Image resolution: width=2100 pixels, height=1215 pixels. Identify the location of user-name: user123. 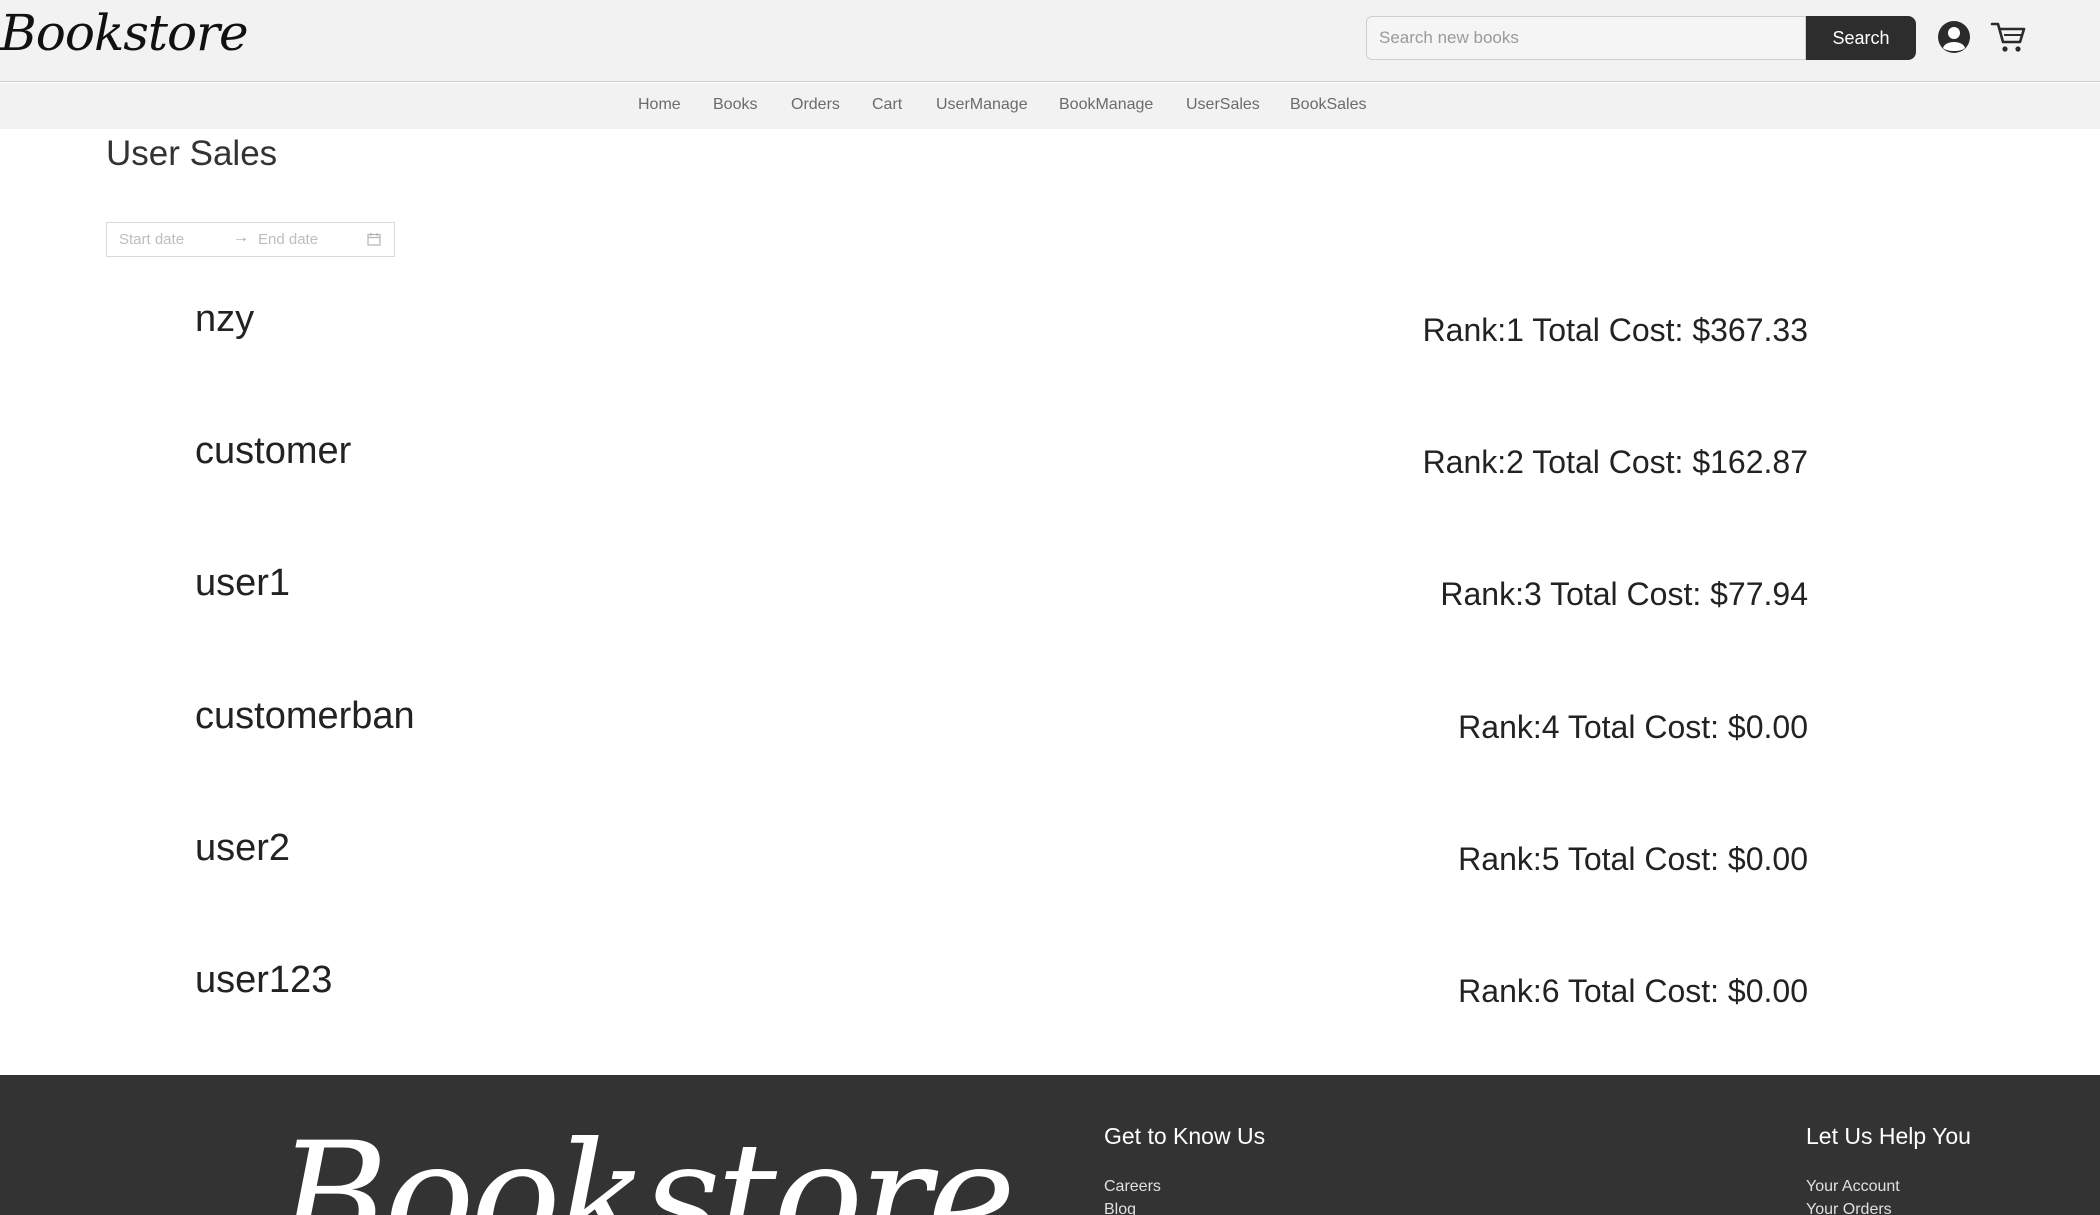
(264, 980).